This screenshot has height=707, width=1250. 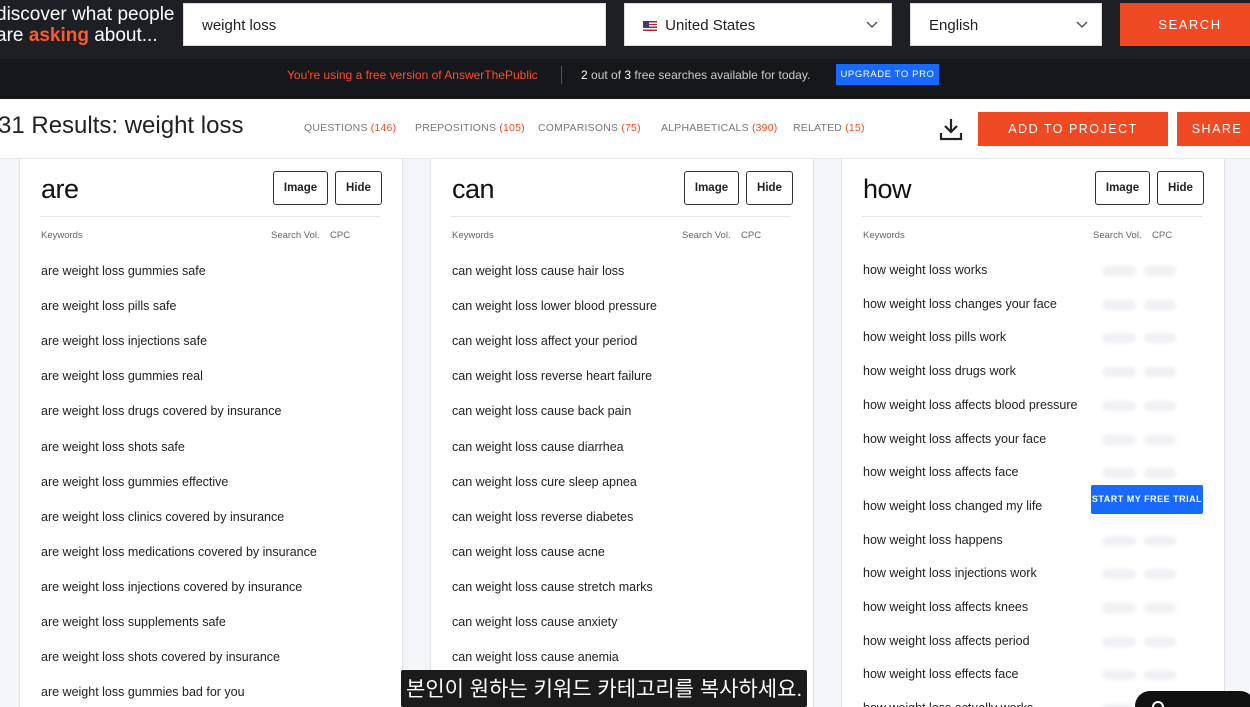 What do you see at coordinates (950, 573) in the screenshot?
I see `keyword-item: how weight loss injections work` at bounding box center [950, 573].